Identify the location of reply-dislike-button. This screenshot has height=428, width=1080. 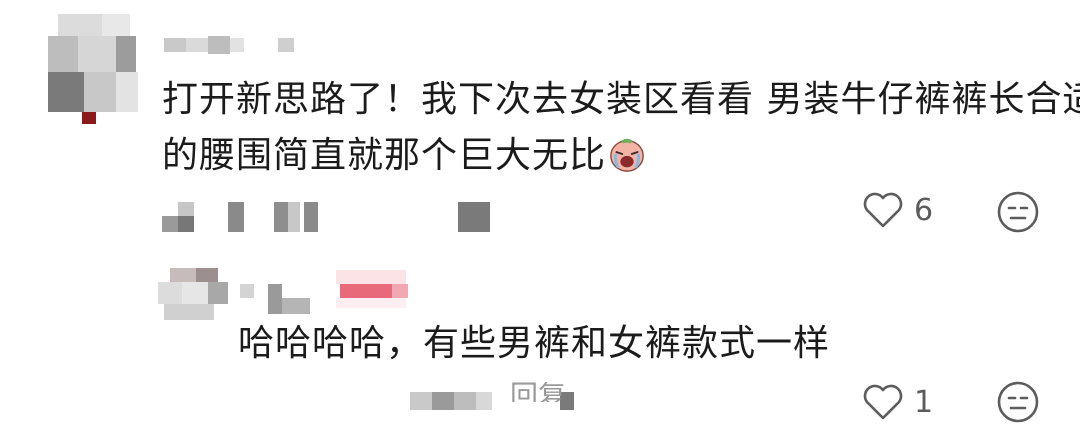
(1018, 404).